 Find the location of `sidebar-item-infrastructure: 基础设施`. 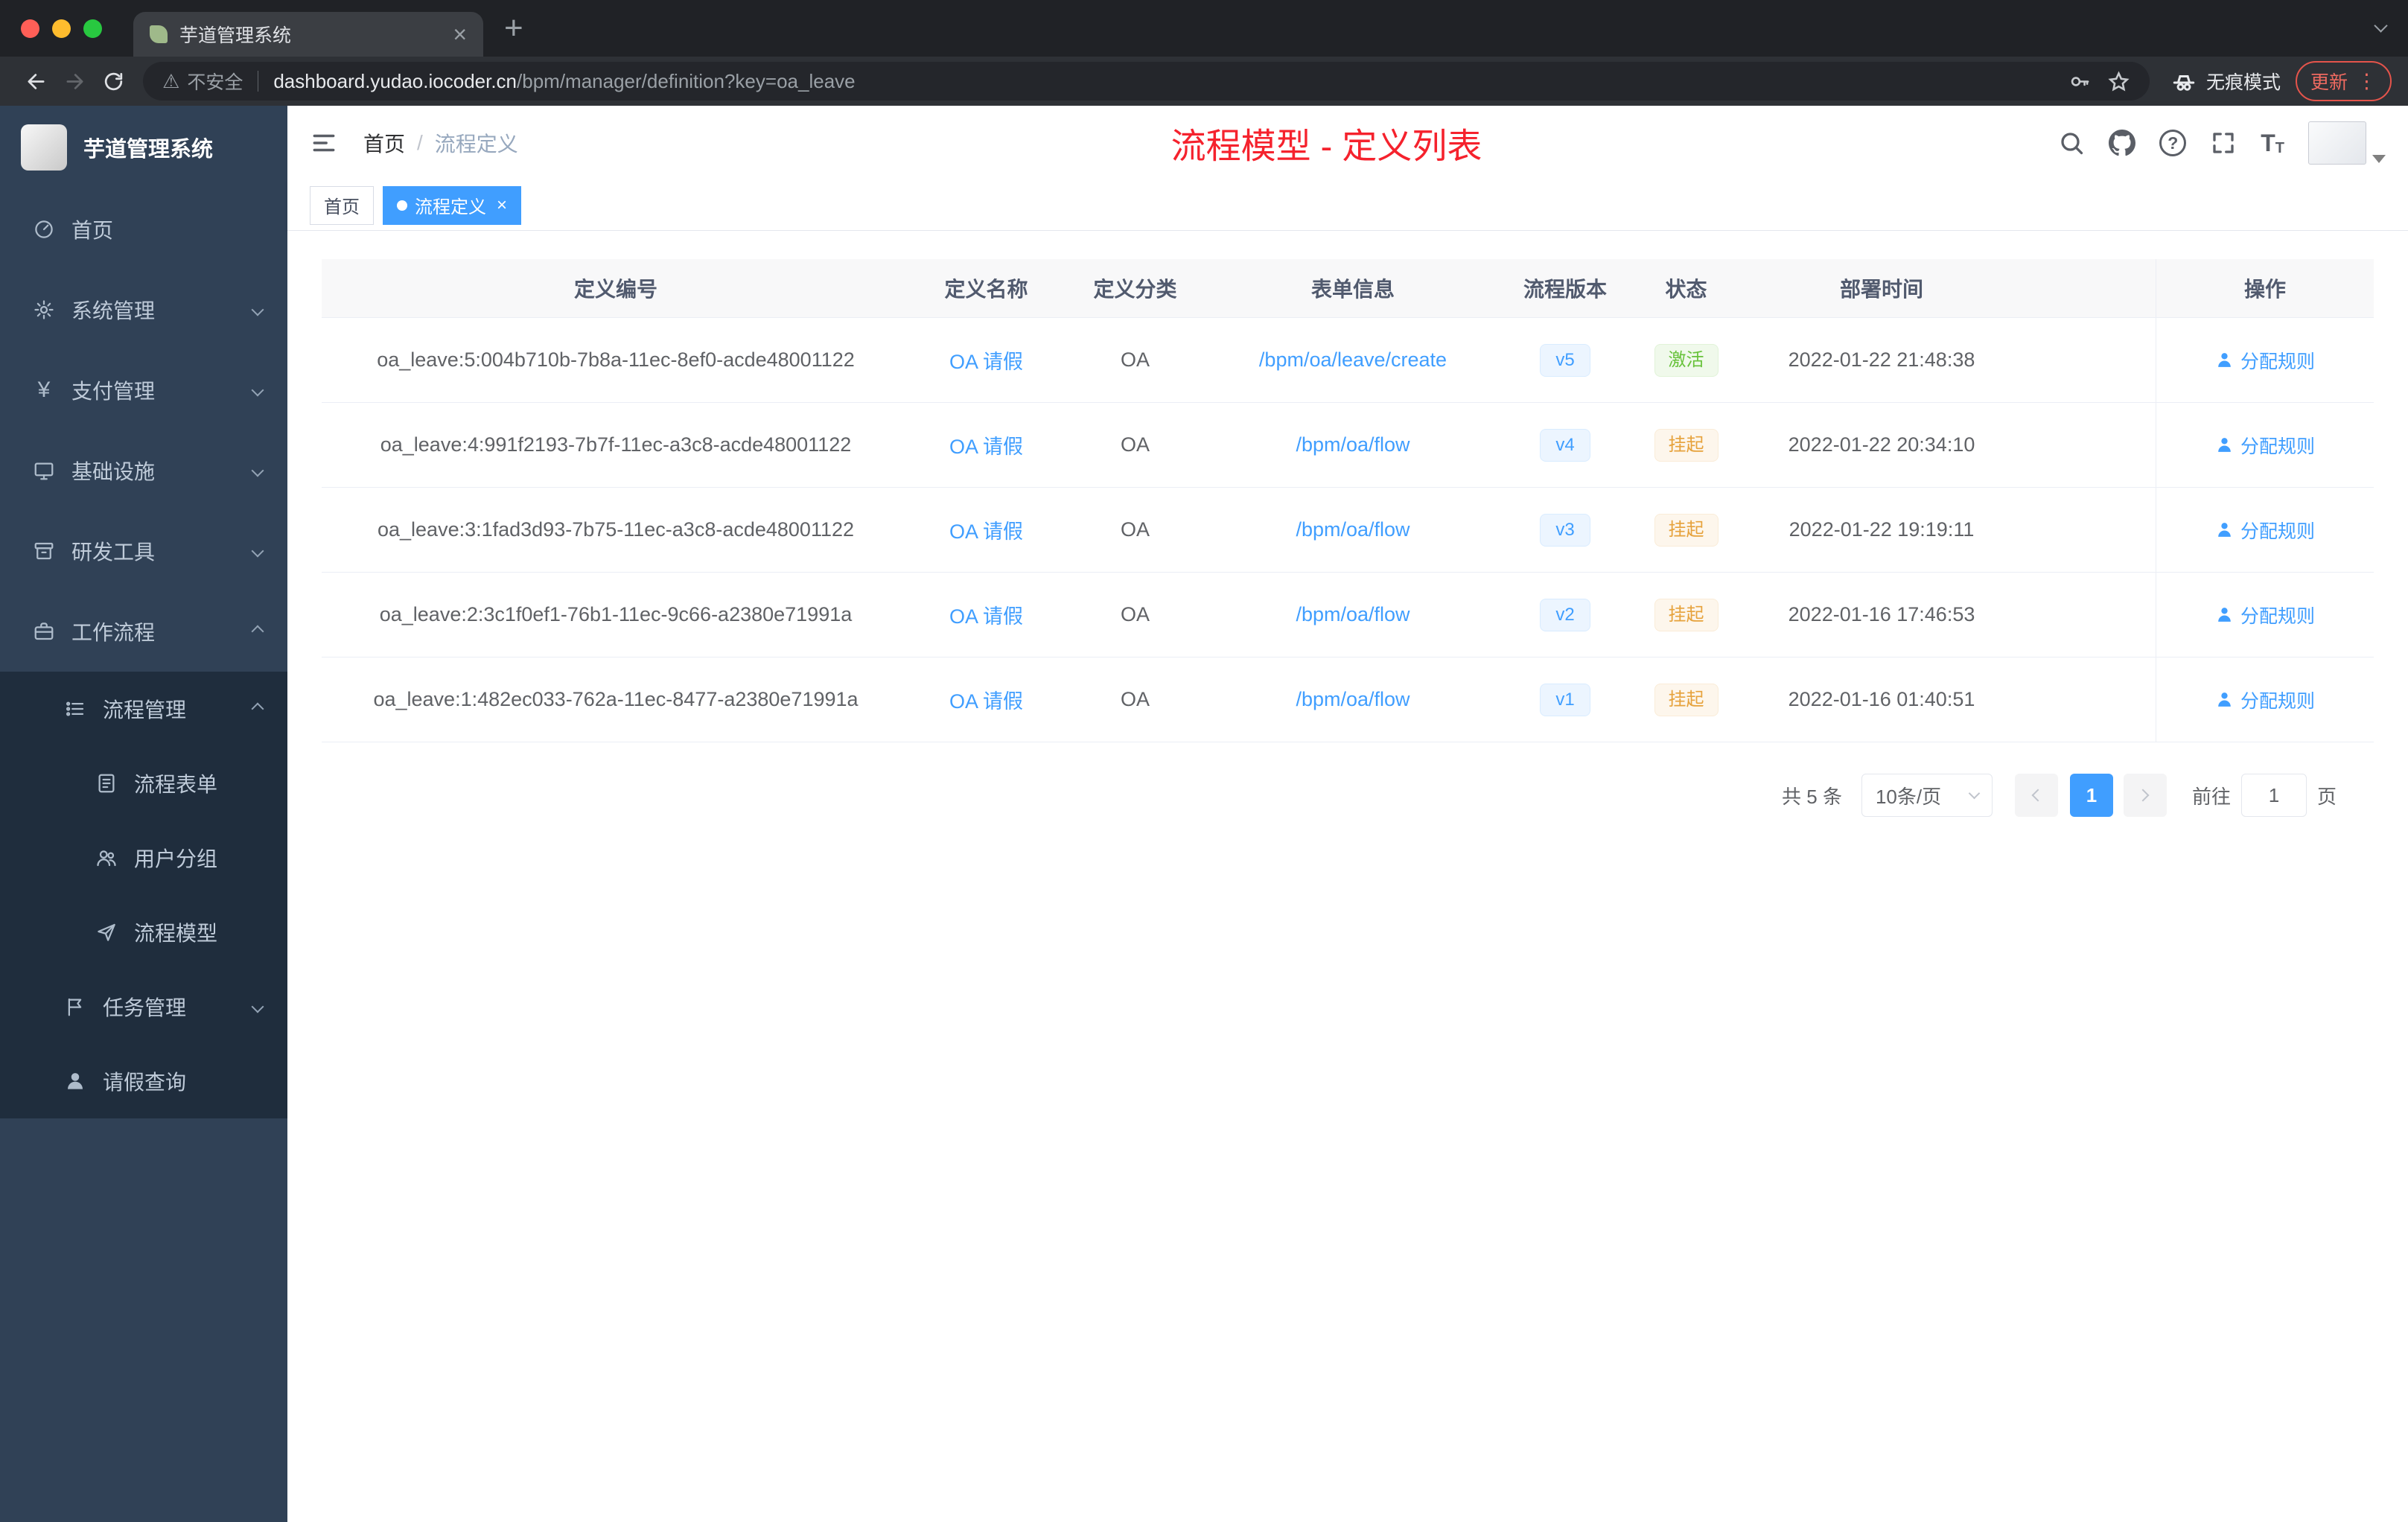

sidebar-item-infrastructure: 基础设施 is located at coordinates (143, 470).